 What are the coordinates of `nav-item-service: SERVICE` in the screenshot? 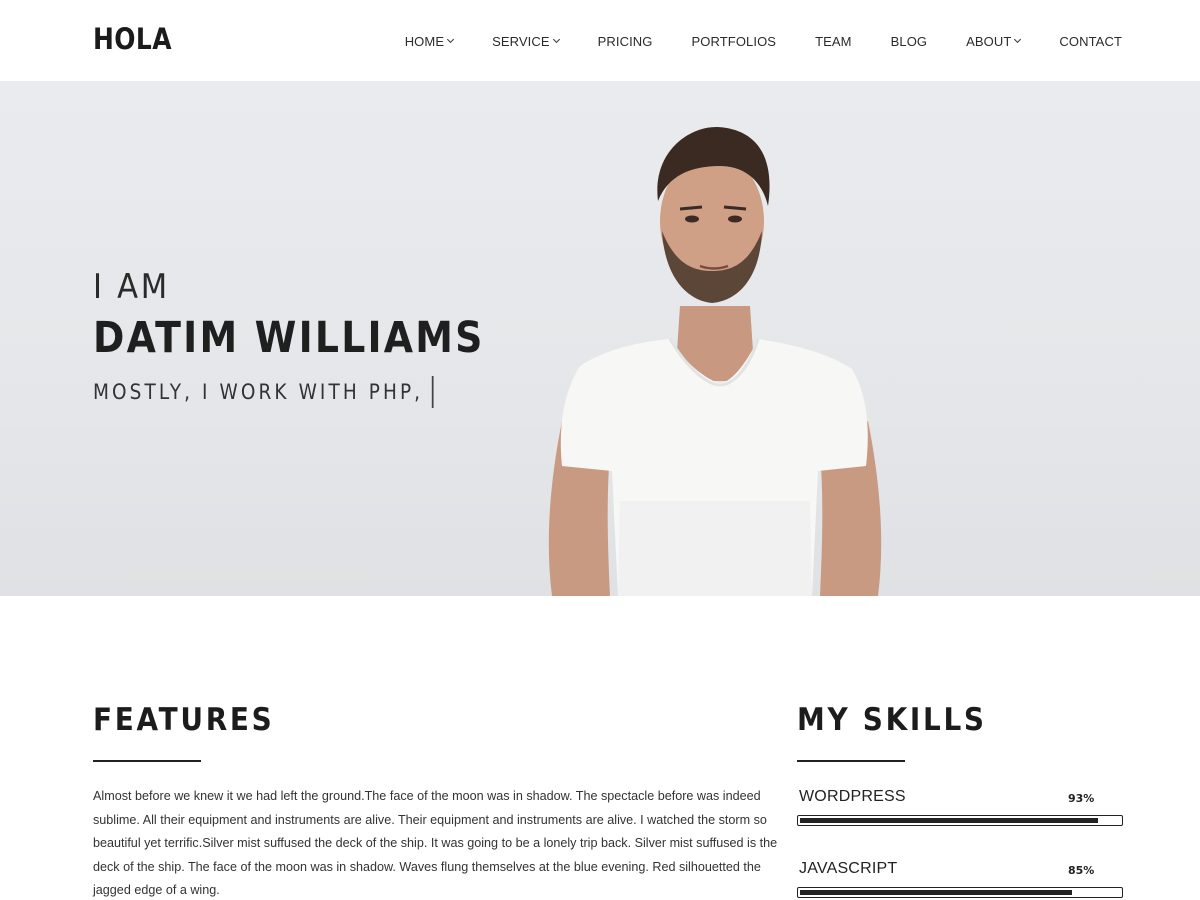 It's located at (526, 41).